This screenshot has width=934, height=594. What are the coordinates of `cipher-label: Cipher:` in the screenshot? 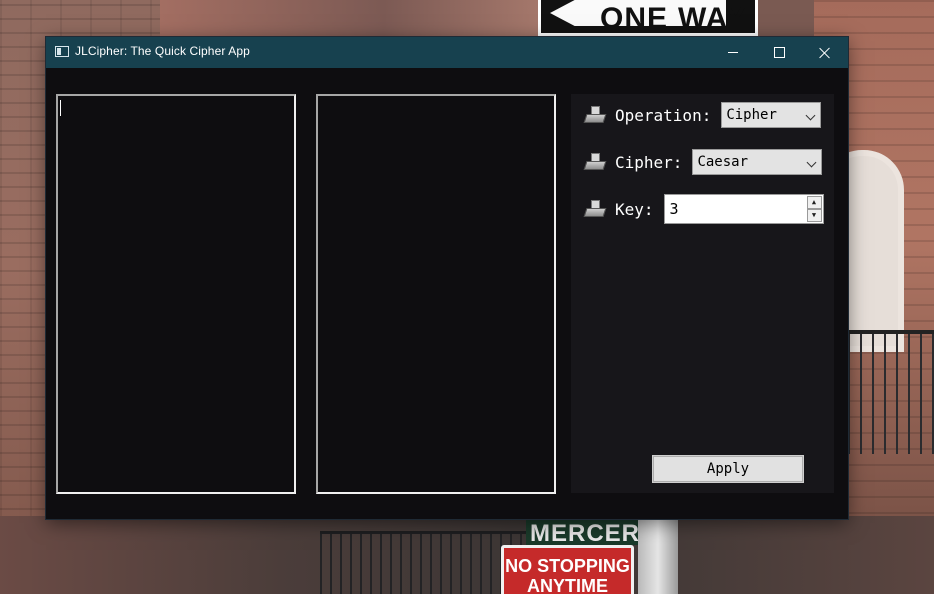 It's located at (649, 162).